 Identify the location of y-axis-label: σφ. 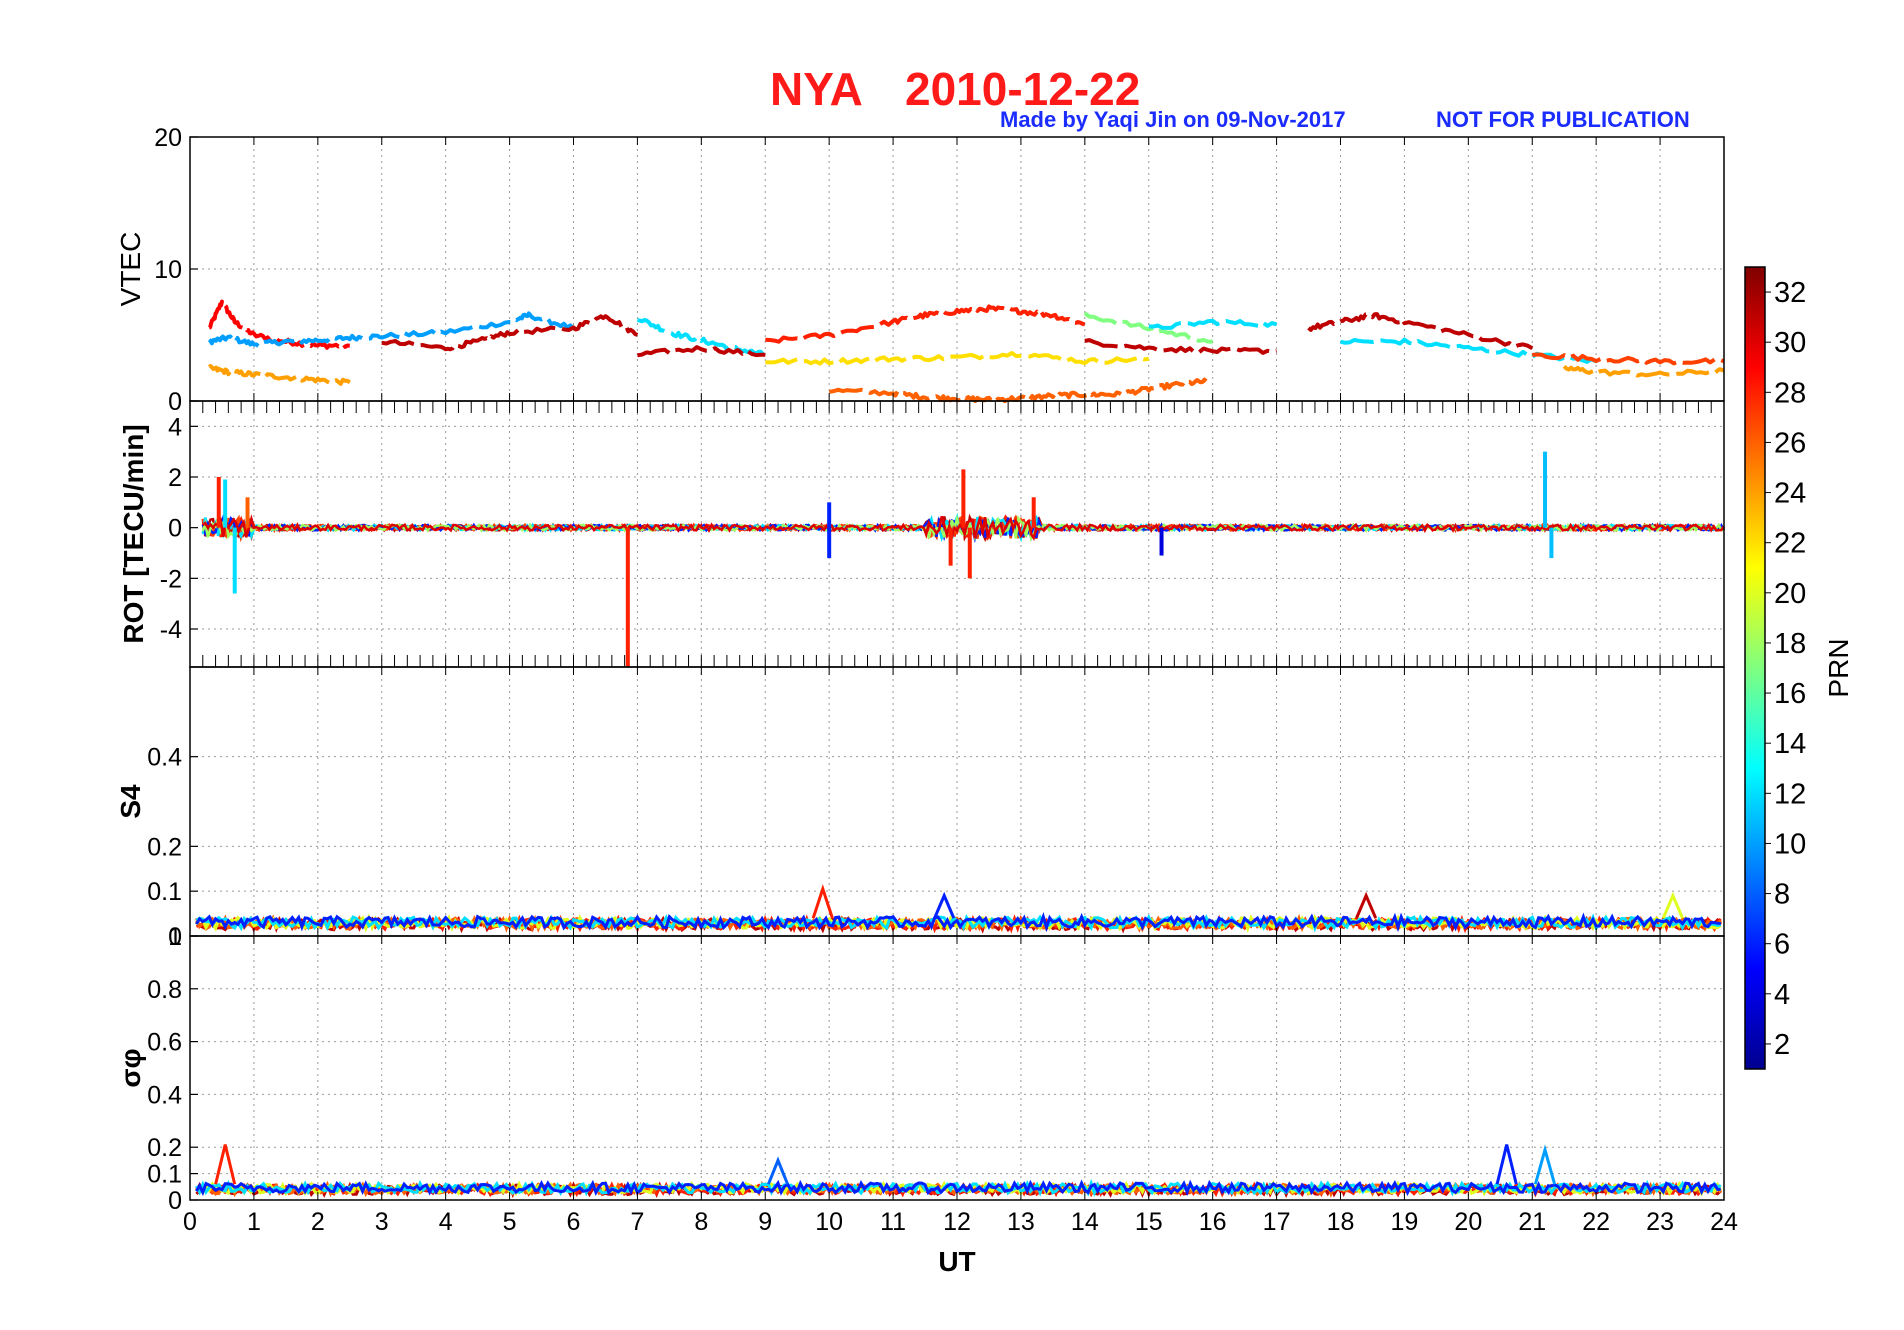
(130, 1067).